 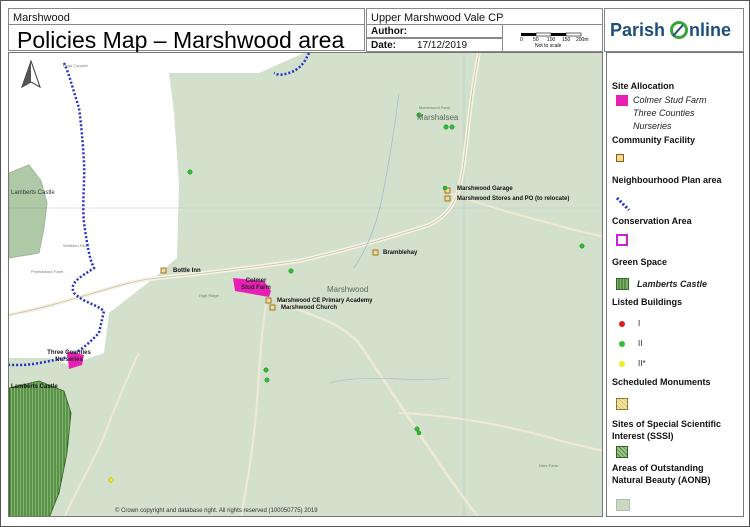 I want to click on label-primary-academy: Marshwood CE Primary Academy, so click(x=324, y=301).